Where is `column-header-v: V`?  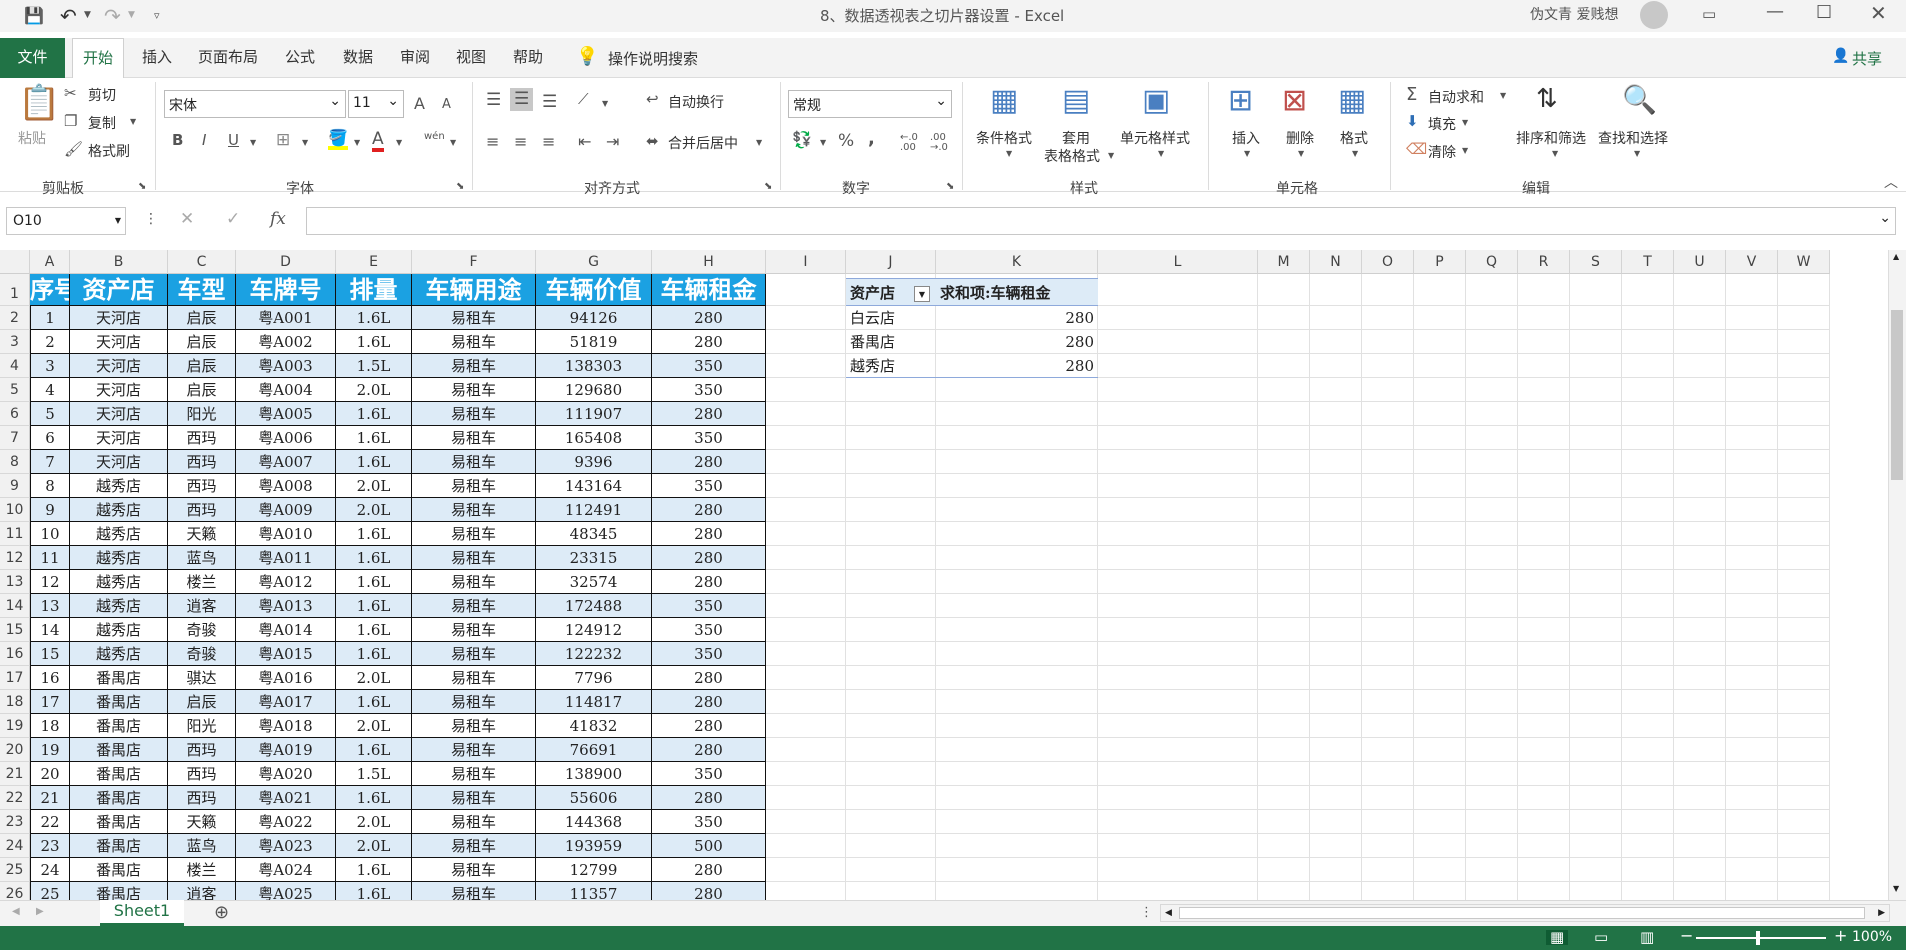
column-header-v: V is located at coordinates (1752, 262).